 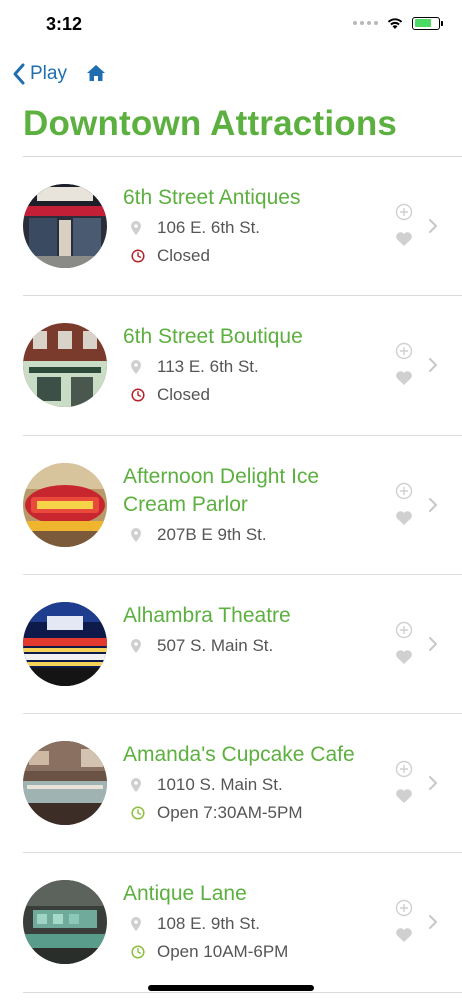 I want to click on home-icon, so click(x=96, y=73).